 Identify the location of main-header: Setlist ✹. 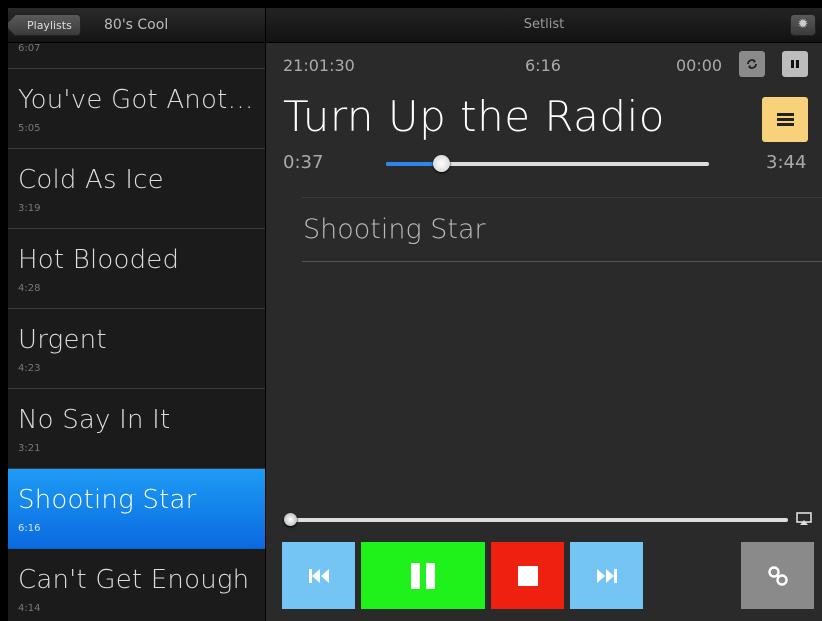
(544, 25).